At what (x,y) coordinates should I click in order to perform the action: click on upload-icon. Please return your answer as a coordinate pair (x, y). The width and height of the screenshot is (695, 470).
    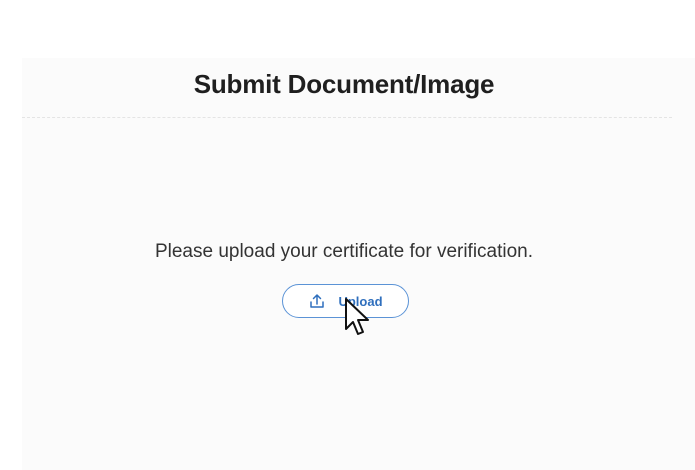
    Looking at the image, I should click on (317, 301).